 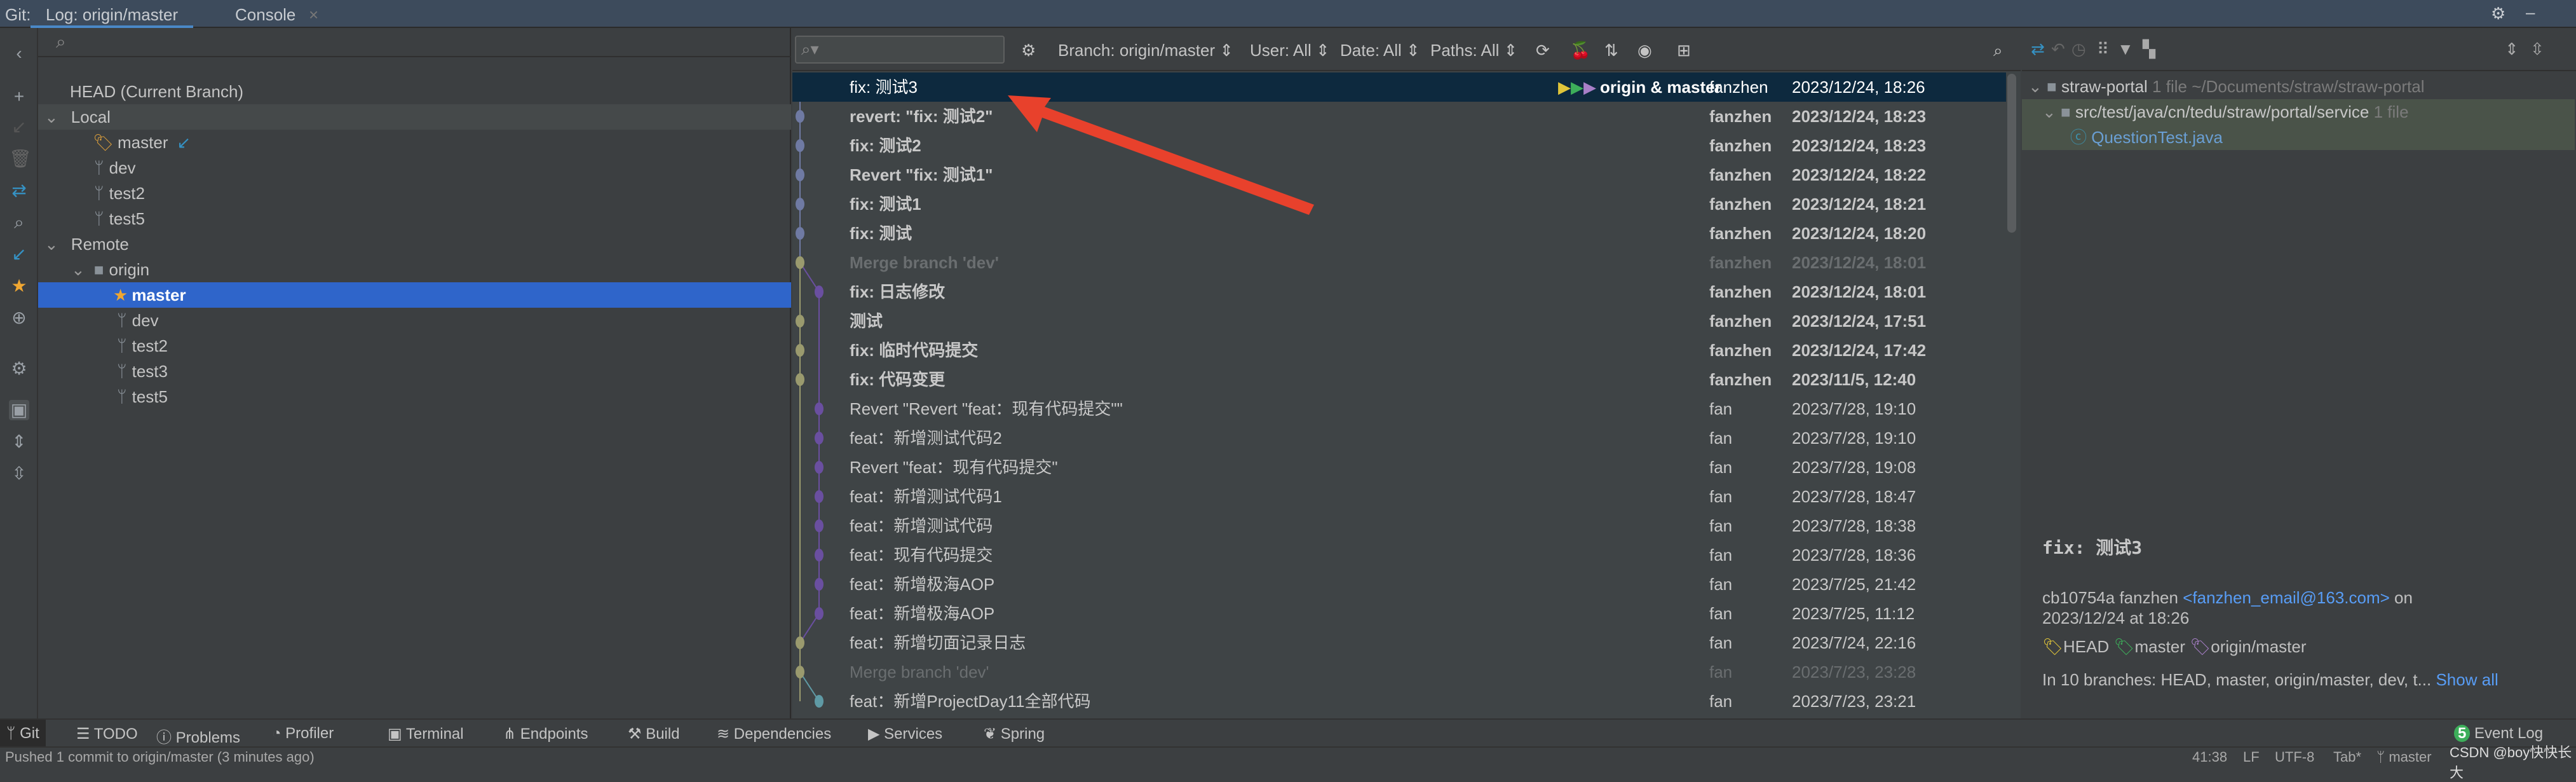 I want to click on tool-todo-button: ☰ TODO, so click(x=107, y=734).